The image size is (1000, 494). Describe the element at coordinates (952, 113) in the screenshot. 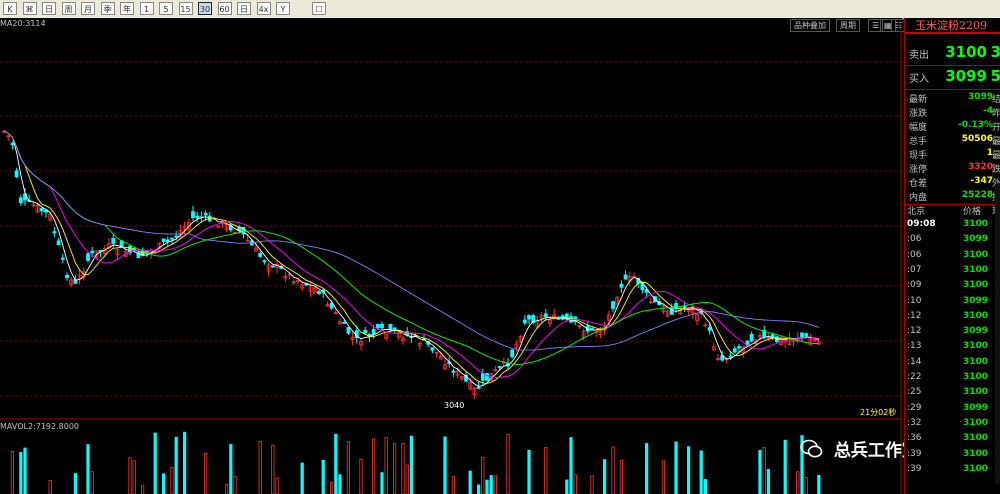

I see `stat-row: 涨跌 -4 昨` at that location.